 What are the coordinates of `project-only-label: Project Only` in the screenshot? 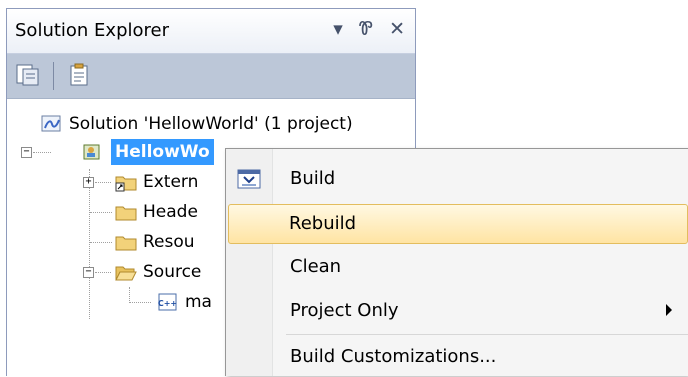 It's located at (344, 310).